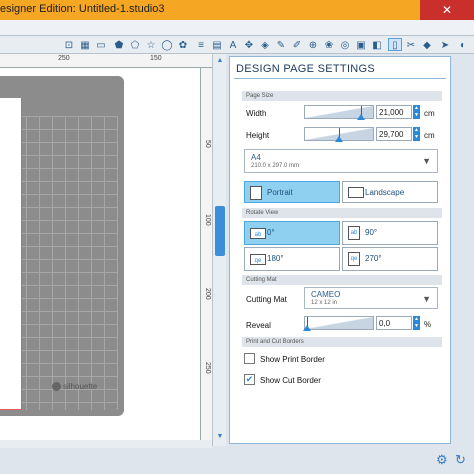 Image resolution: width=474 pixels, height=474 pixels. Describe the element at coordinates (371, 232) in the screenshot. I see `rotate-90-label: 90°` at that location.